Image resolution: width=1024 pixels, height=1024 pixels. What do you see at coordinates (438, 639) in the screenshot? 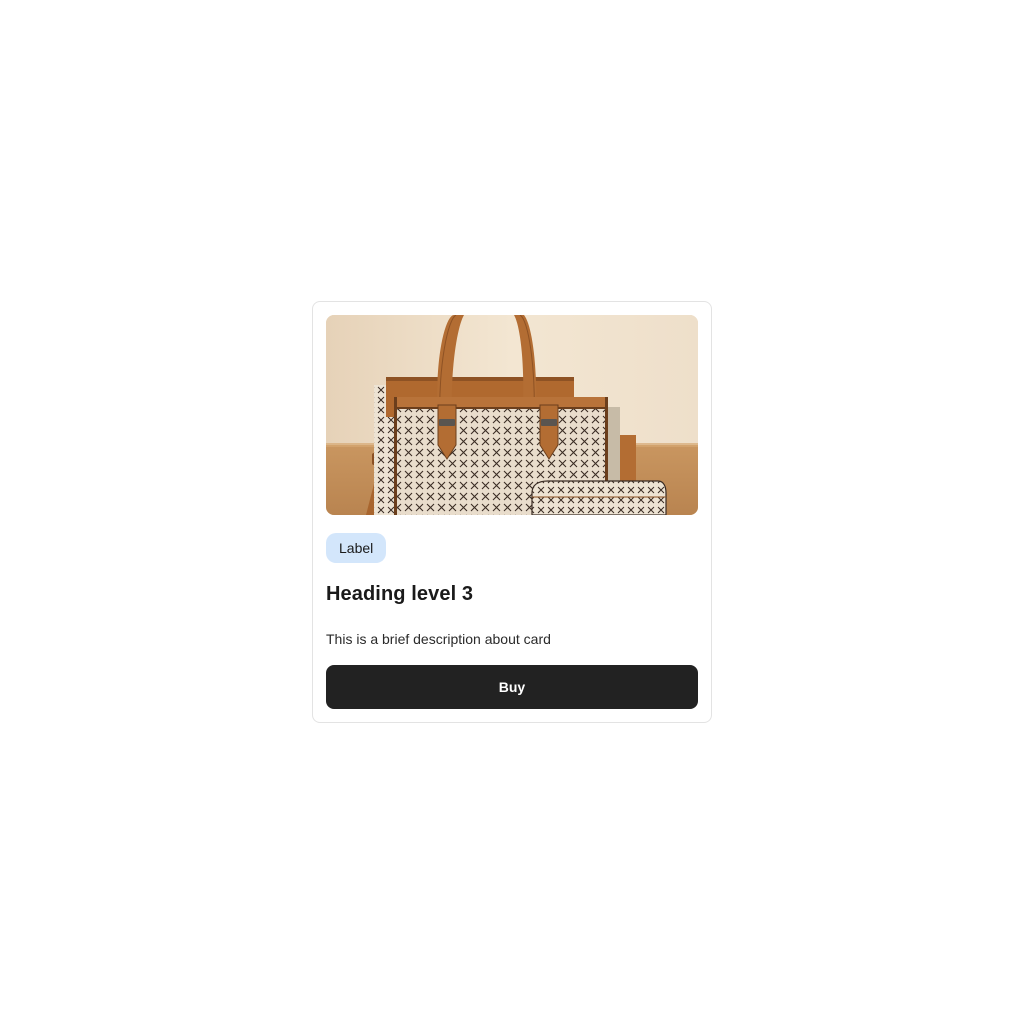
I see `card-description: This is a brief description about card` at bounding box center [438, 639].